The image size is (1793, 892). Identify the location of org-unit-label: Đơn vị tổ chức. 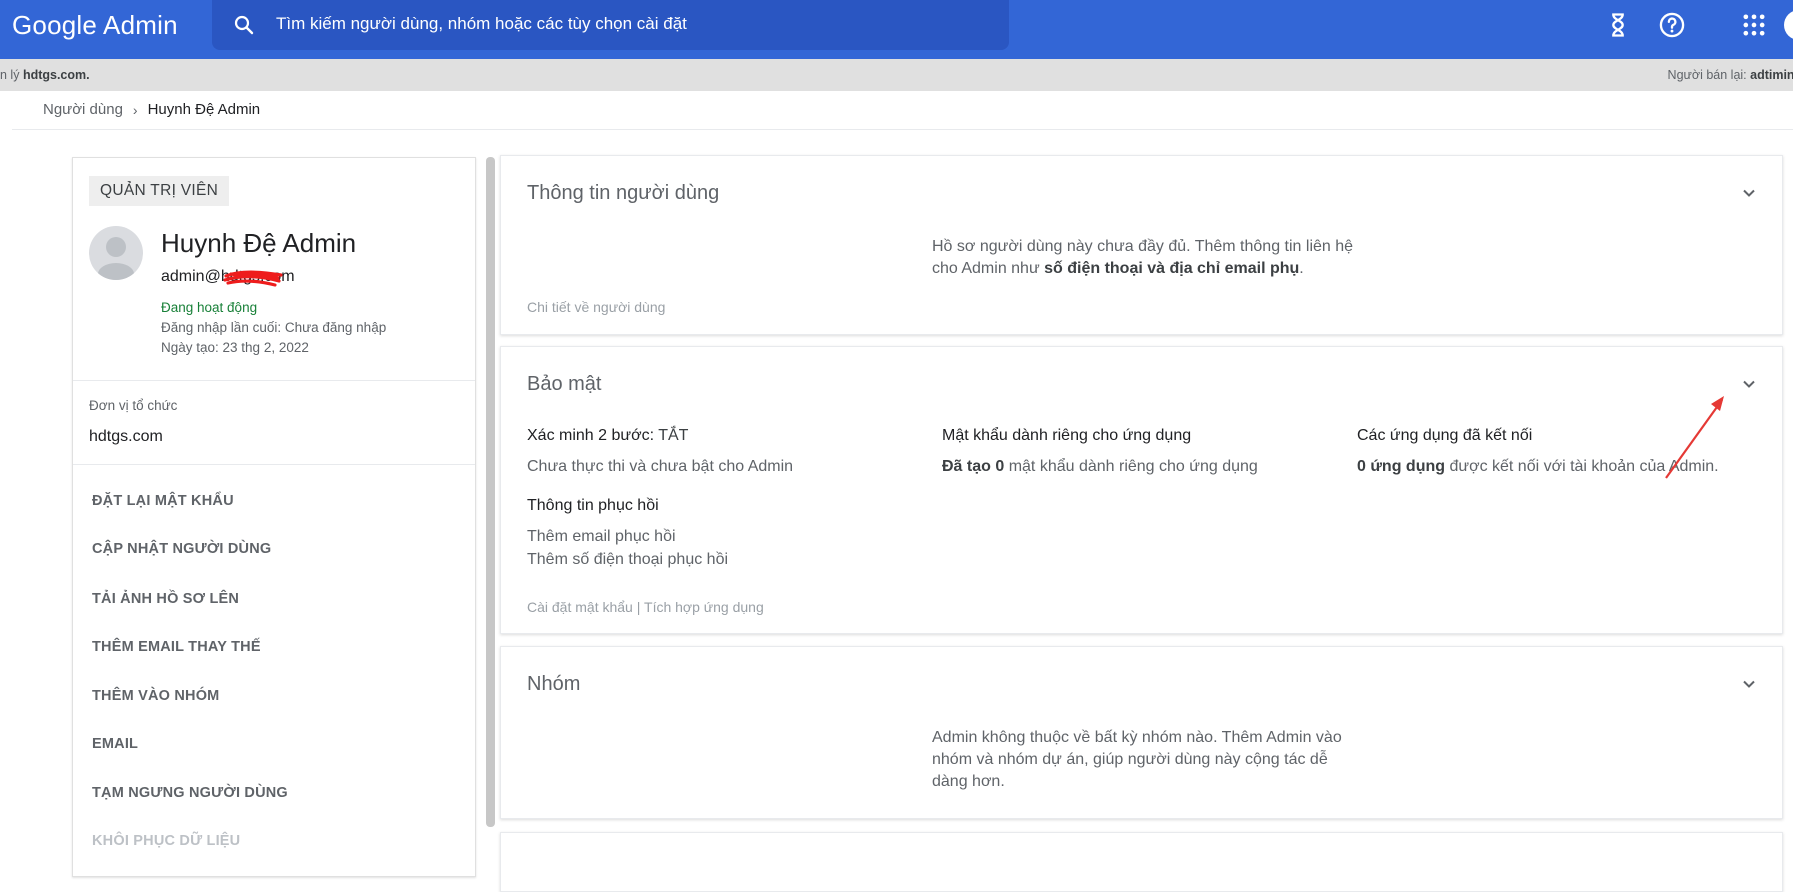
(133, 405).